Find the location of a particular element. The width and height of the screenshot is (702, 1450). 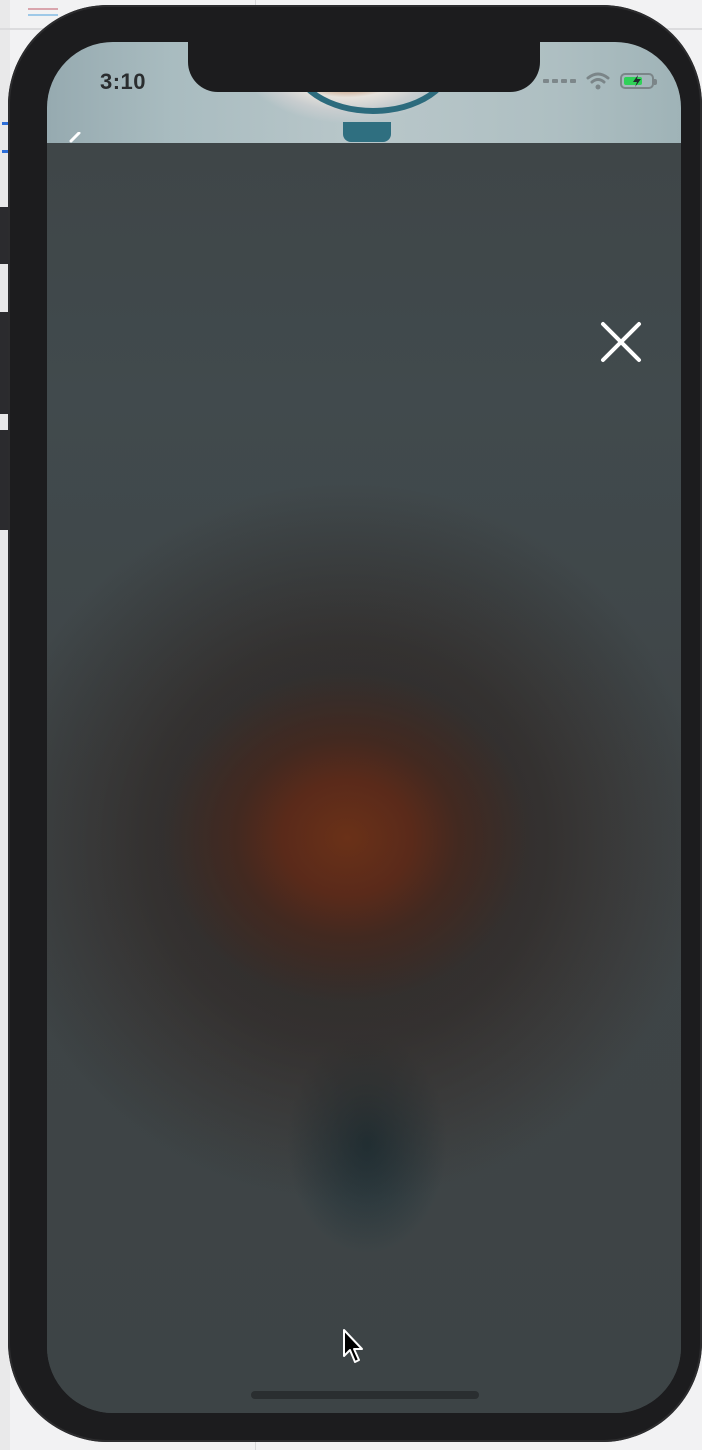

battery-charging-icon is located at coordinates (638, 81).